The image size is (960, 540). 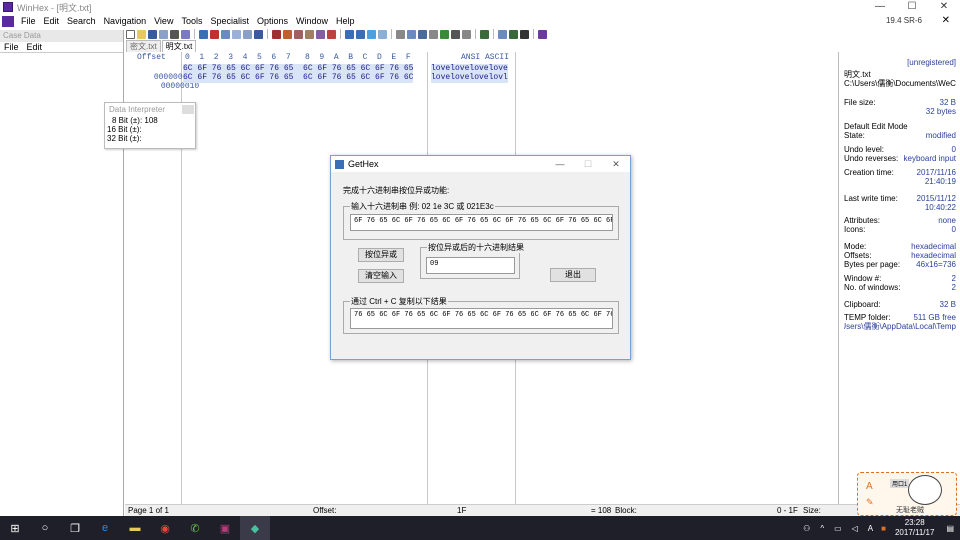 I want to click on gethex-taskbar-icon: ◆, so click(x=255, y=528).